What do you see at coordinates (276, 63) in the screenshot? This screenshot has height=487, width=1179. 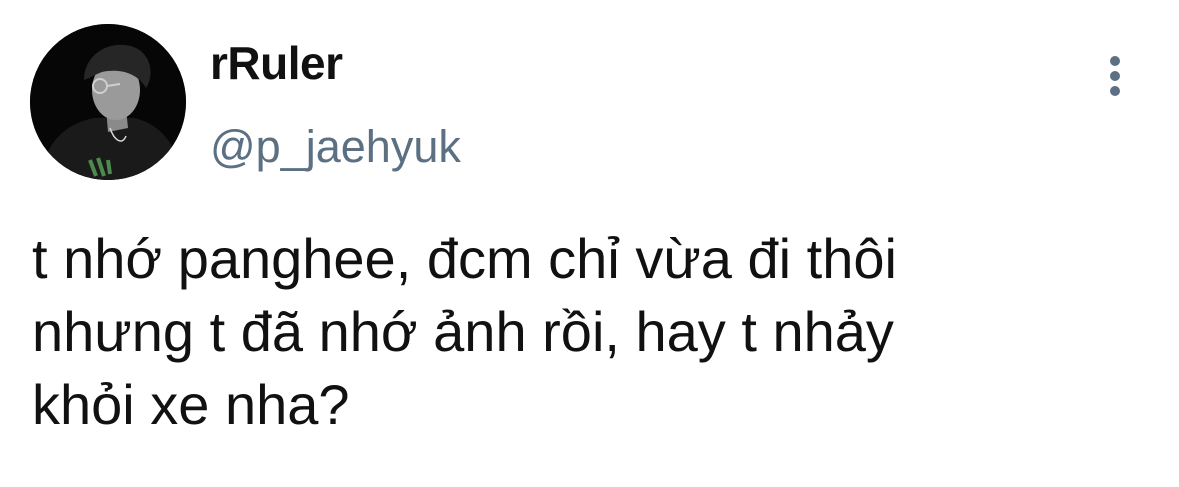 I see `display-name: rRuler` at bounding box center [276, 63].